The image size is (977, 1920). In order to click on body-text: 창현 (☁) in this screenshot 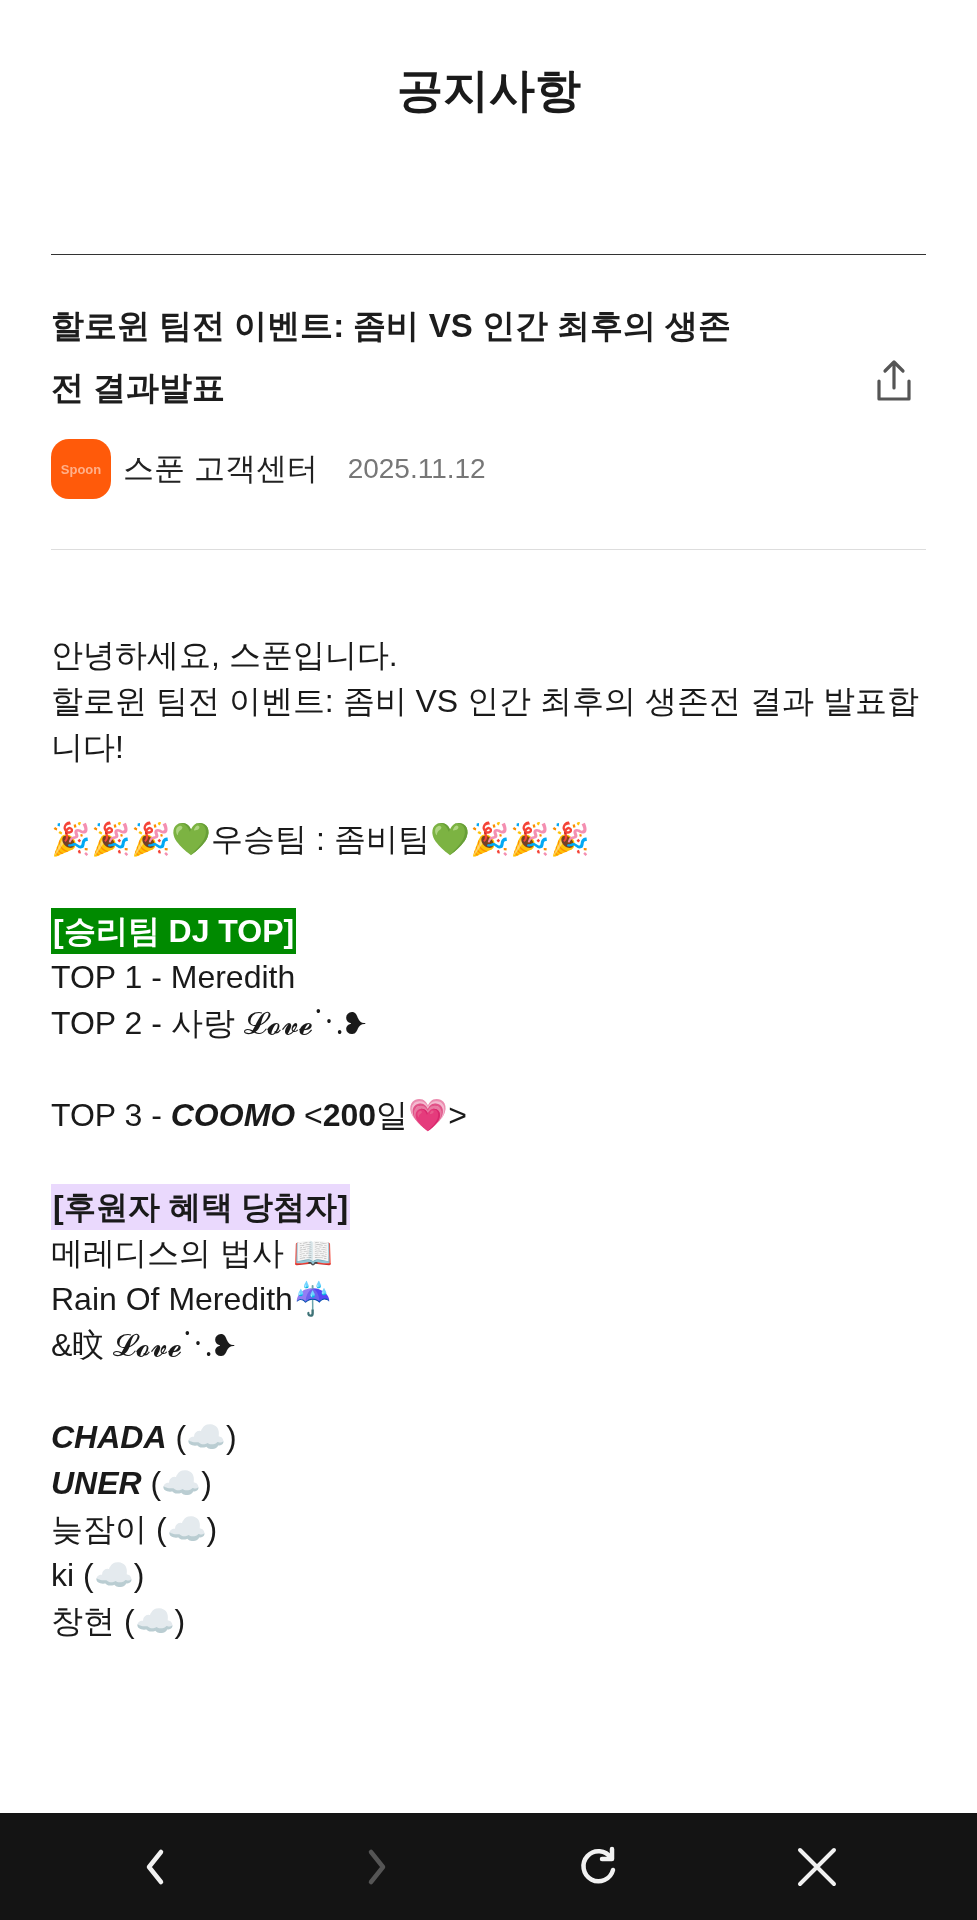, I will do `click(118, 1621)`.